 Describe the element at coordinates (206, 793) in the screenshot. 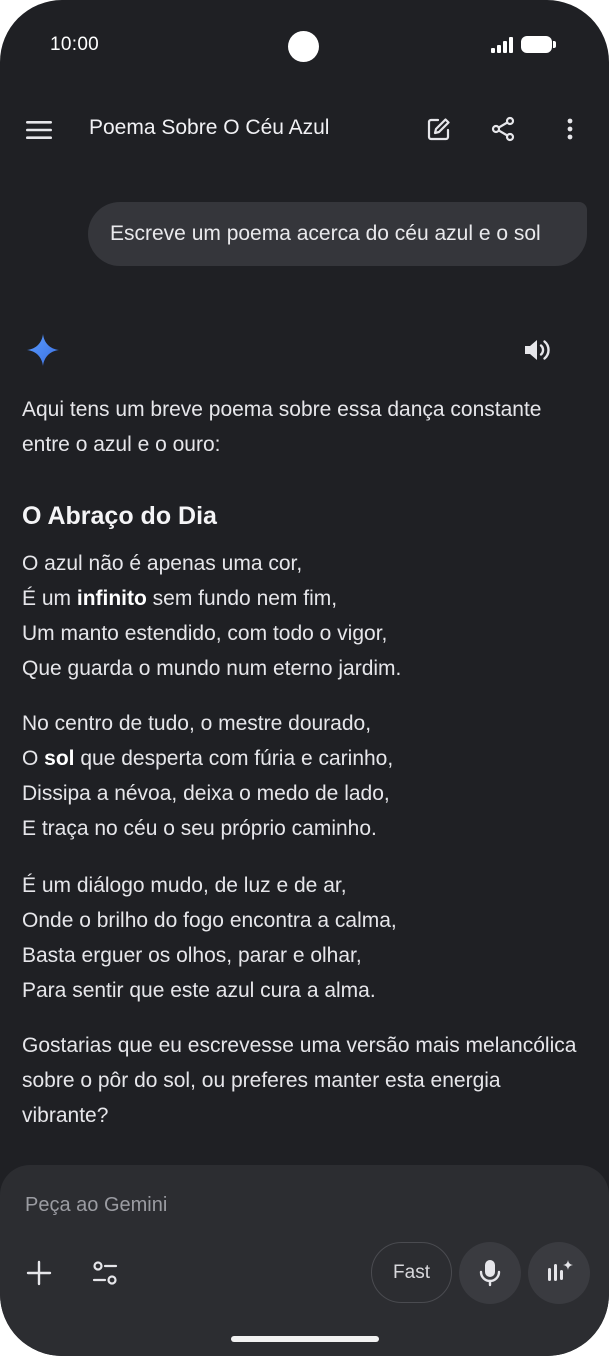

I see `poem-line: Dissipa a névoa, deixa o medo de lado,` at that location.